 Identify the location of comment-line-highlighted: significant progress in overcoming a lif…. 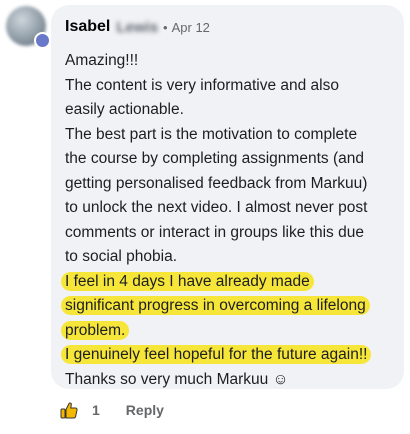
(231, 306).